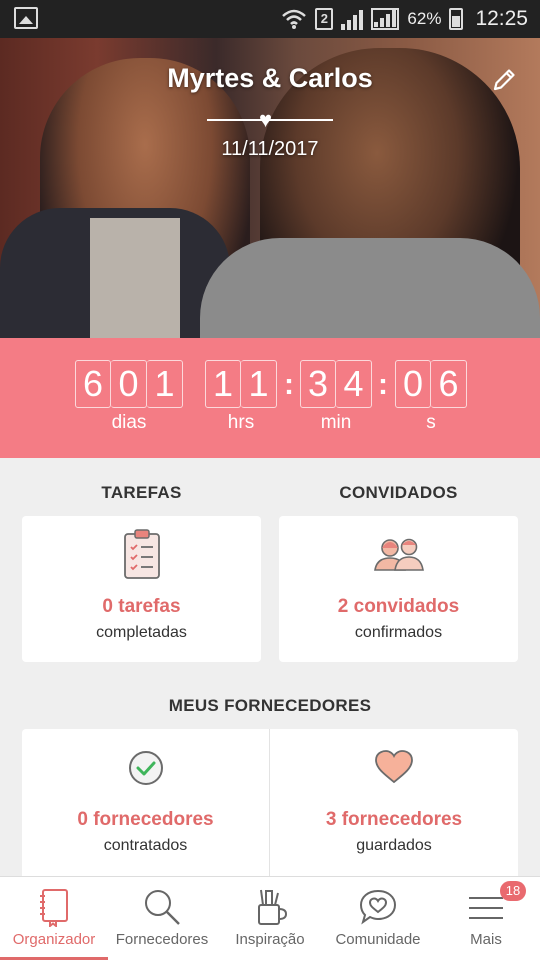  What do you see at coordinates (513, 891) in the screenshot?
I see `notification-badge: 18` at bounding box center [513, 891].